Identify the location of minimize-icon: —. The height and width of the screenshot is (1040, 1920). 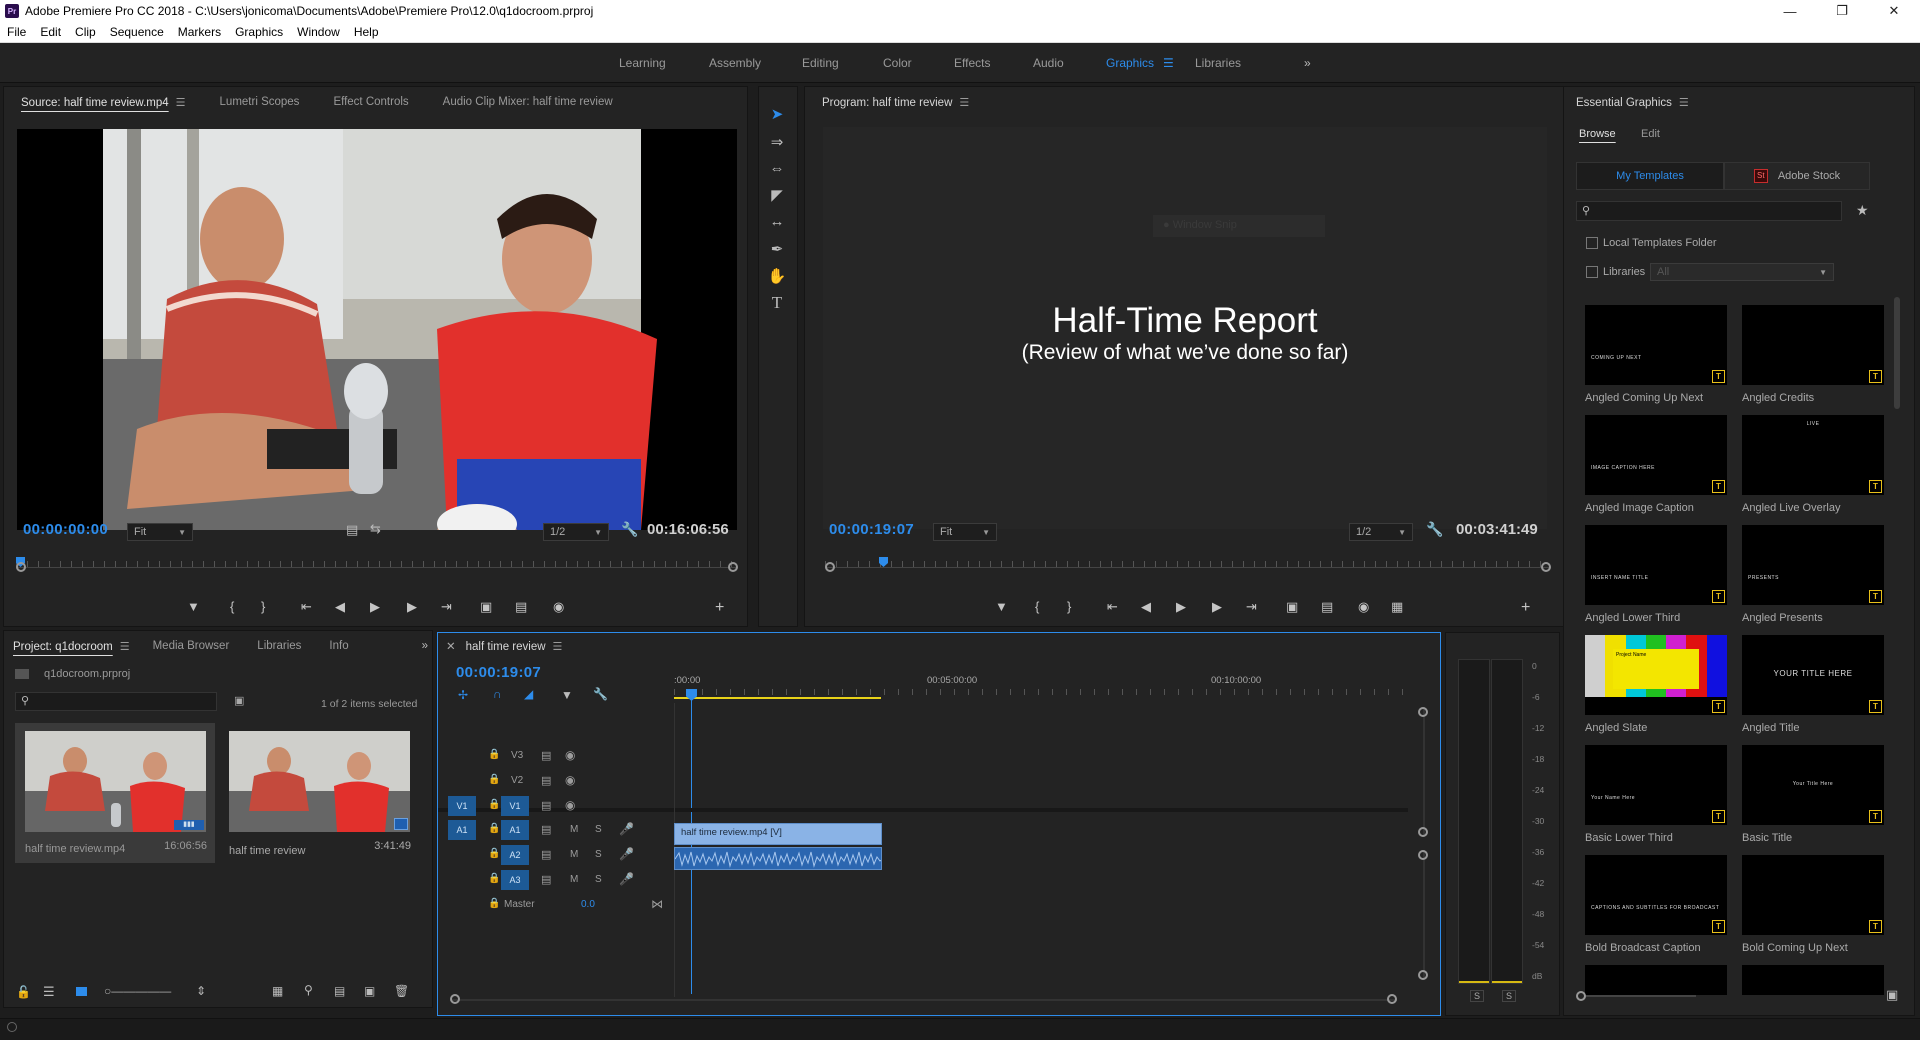
(1790, 11).